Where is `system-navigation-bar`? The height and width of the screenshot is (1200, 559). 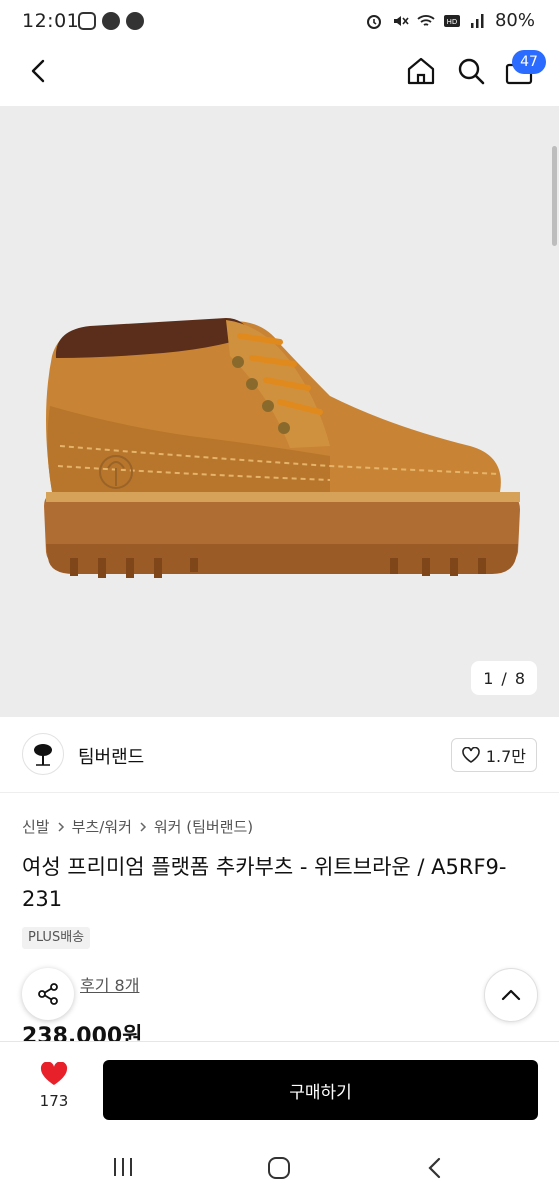
system-navigation-bar is located at coordinates (279, 1167).